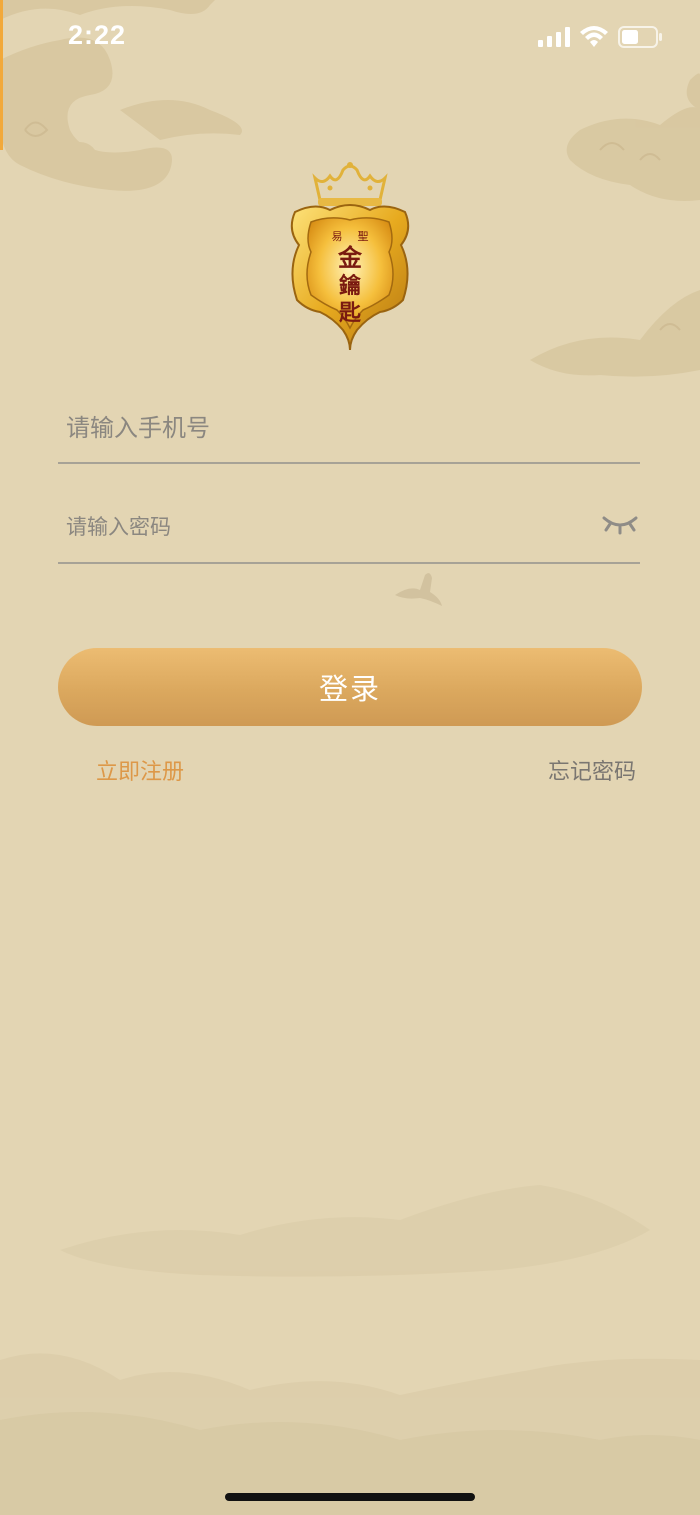 This screenshot has height=1515, width=700. I want to click on password-field, so click(349, 532).